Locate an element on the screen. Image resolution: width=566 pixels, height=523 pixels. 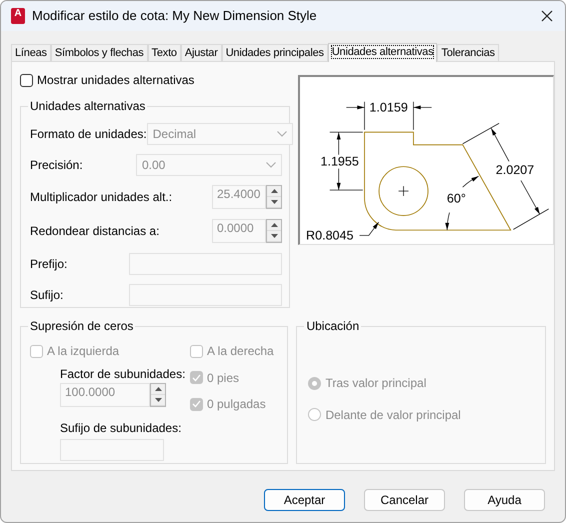
dimension-label: 2.0207 is located at coordinates (515, 169).